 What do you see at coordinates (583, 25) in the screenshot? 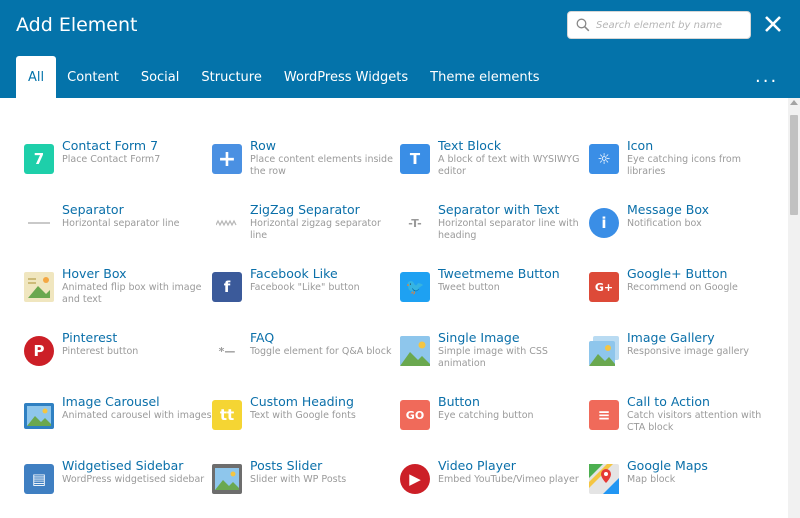
I see `search-icon` at bounding box center [583, 25].